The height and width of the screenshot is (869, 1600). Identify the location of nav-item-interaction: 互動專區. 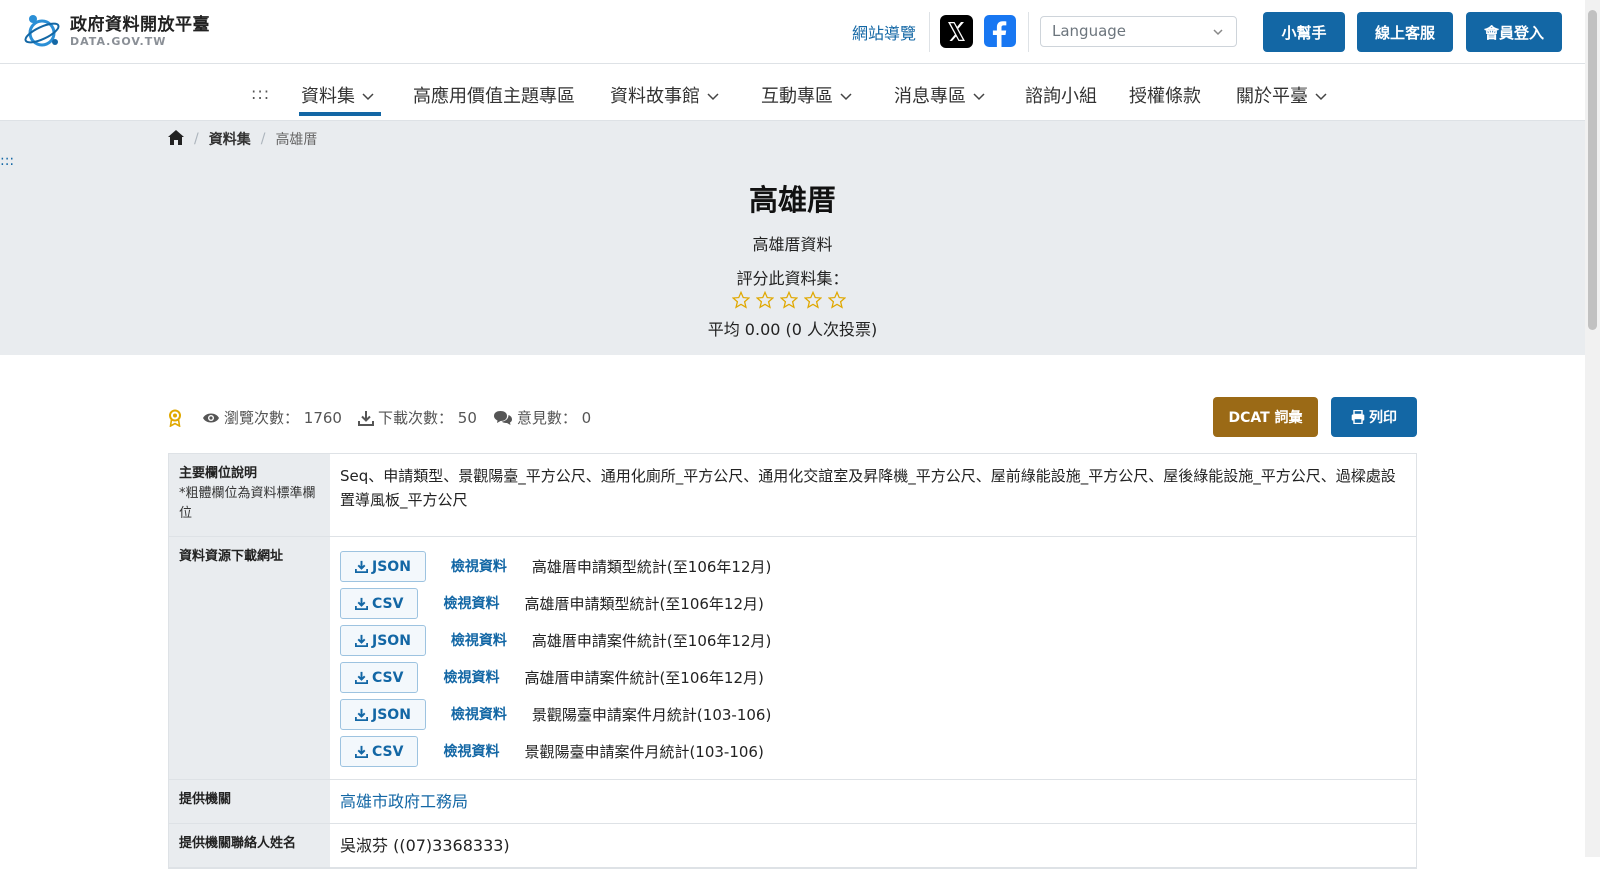
(807, 95).